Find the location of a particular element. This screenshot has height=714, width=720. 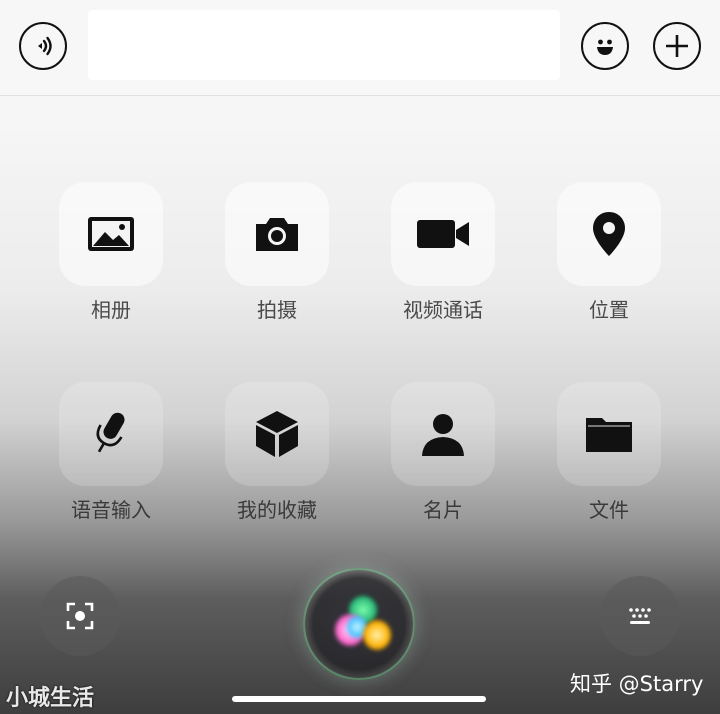

camera-icon is located at coordinates (277, 234).